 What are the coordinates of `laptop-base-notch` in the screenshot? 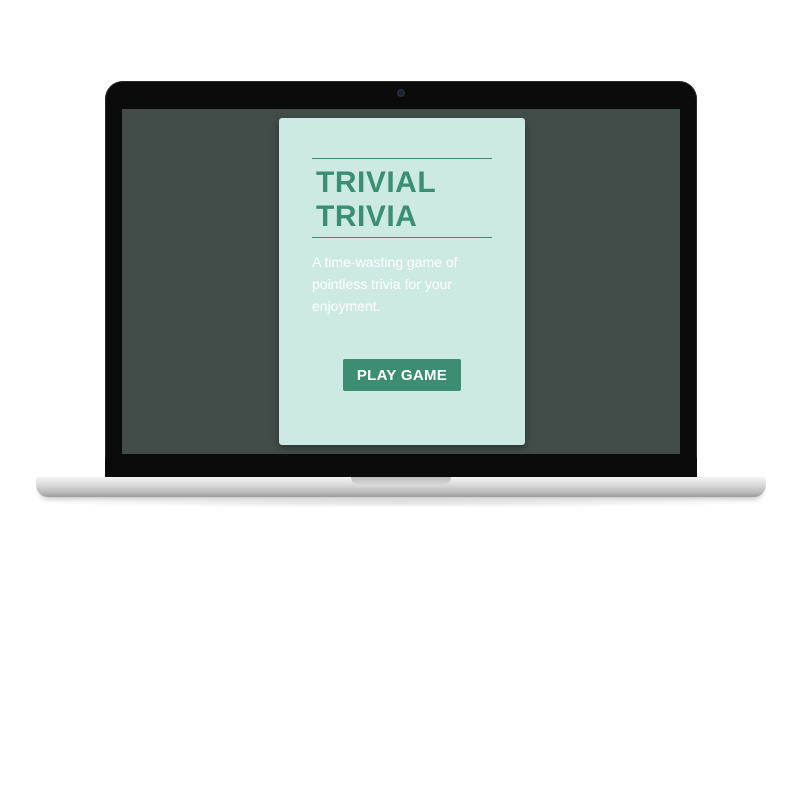 It's located at (401, 481).